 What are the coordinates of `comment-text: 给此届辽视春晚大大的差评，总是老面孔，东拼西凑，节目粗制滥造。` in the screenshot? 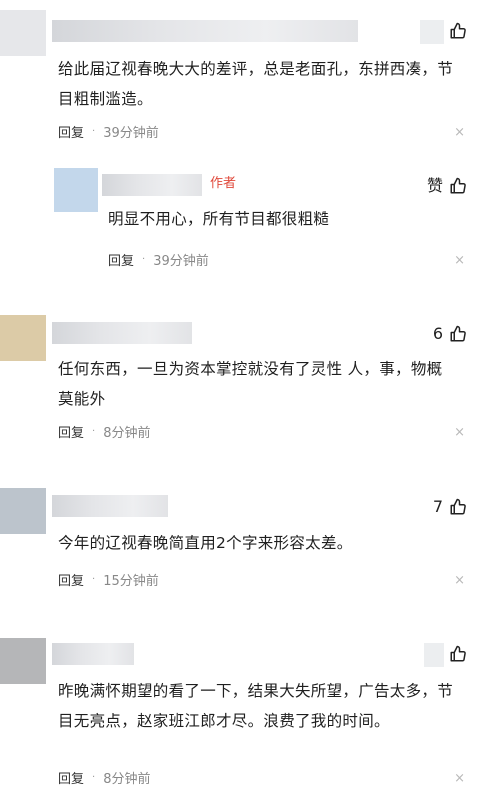 It's located at (256, 84).